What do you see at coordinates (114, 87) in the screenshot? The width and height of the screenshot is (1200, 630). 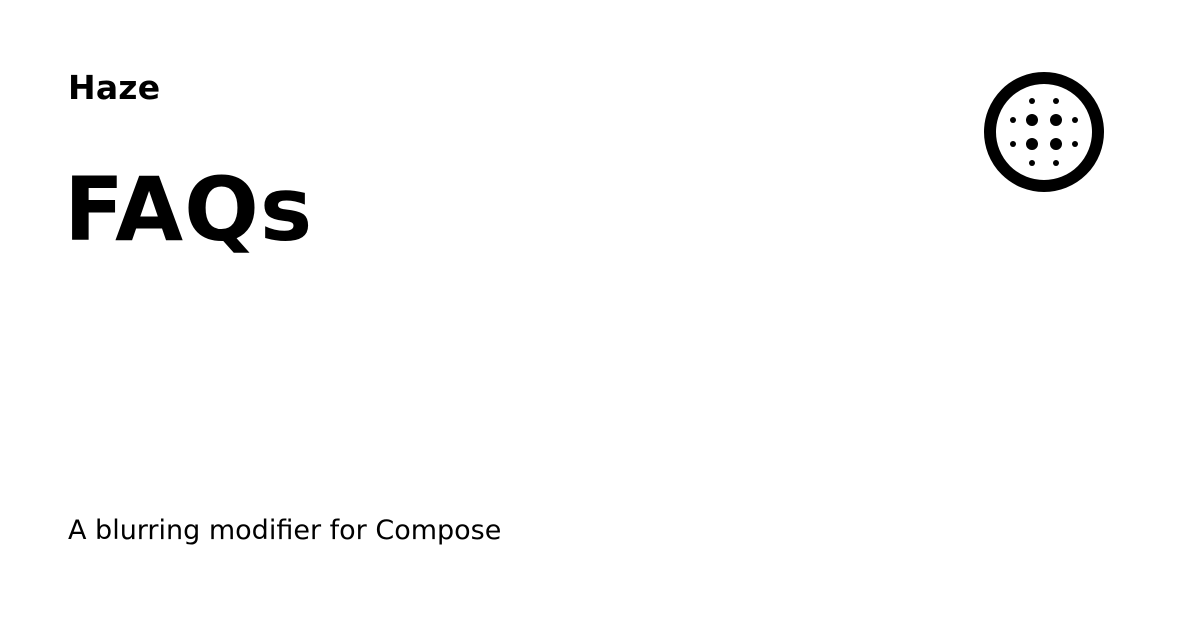 I see `site-name: Haze` at bounding box center [114, 87].